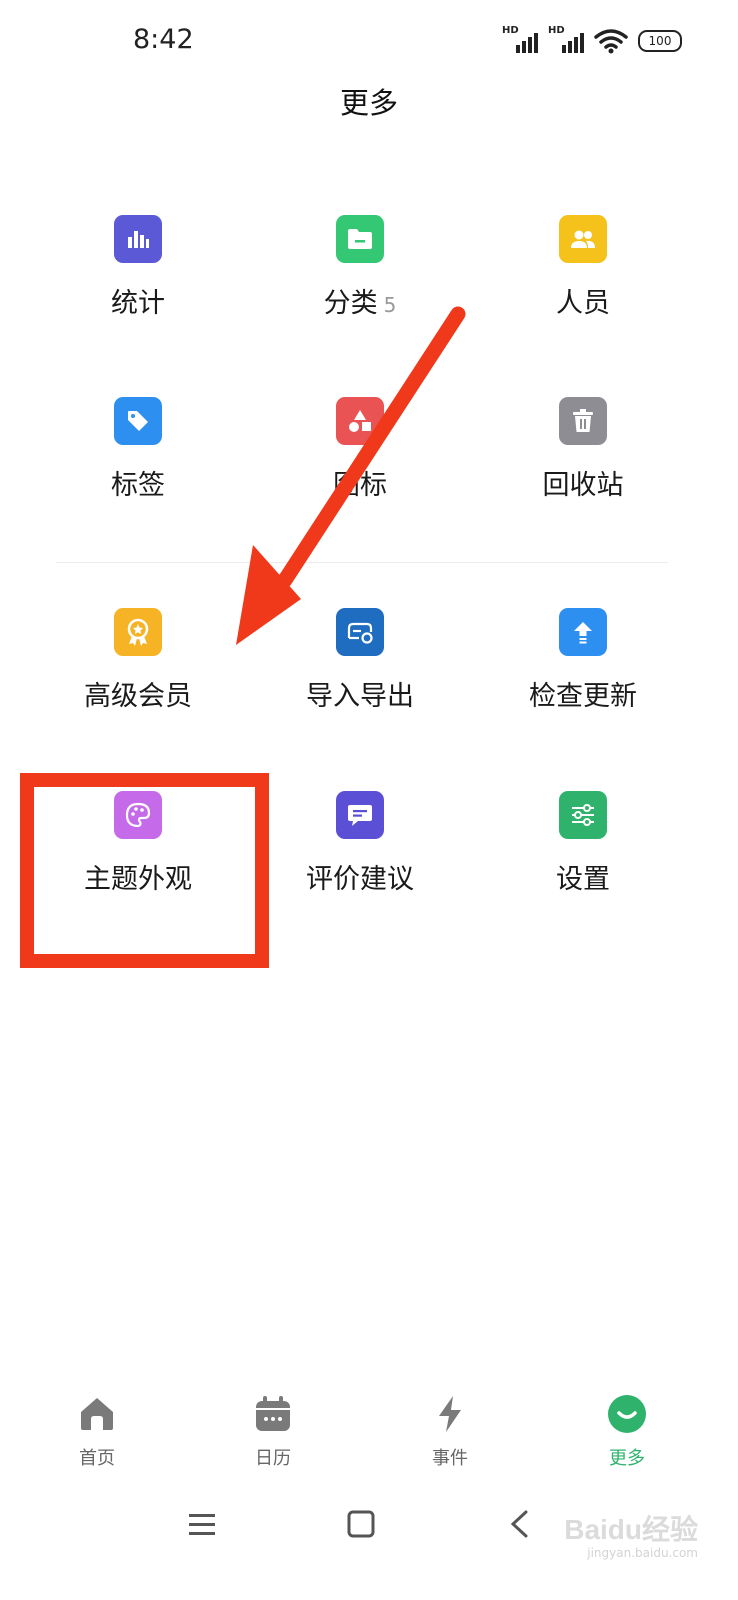 This screenshot has width=738, height=1600. What do you see at coordinates (138, 303) in the screenshot?
I see `grid-item-label: 统计` at bounding box center [138, 303].